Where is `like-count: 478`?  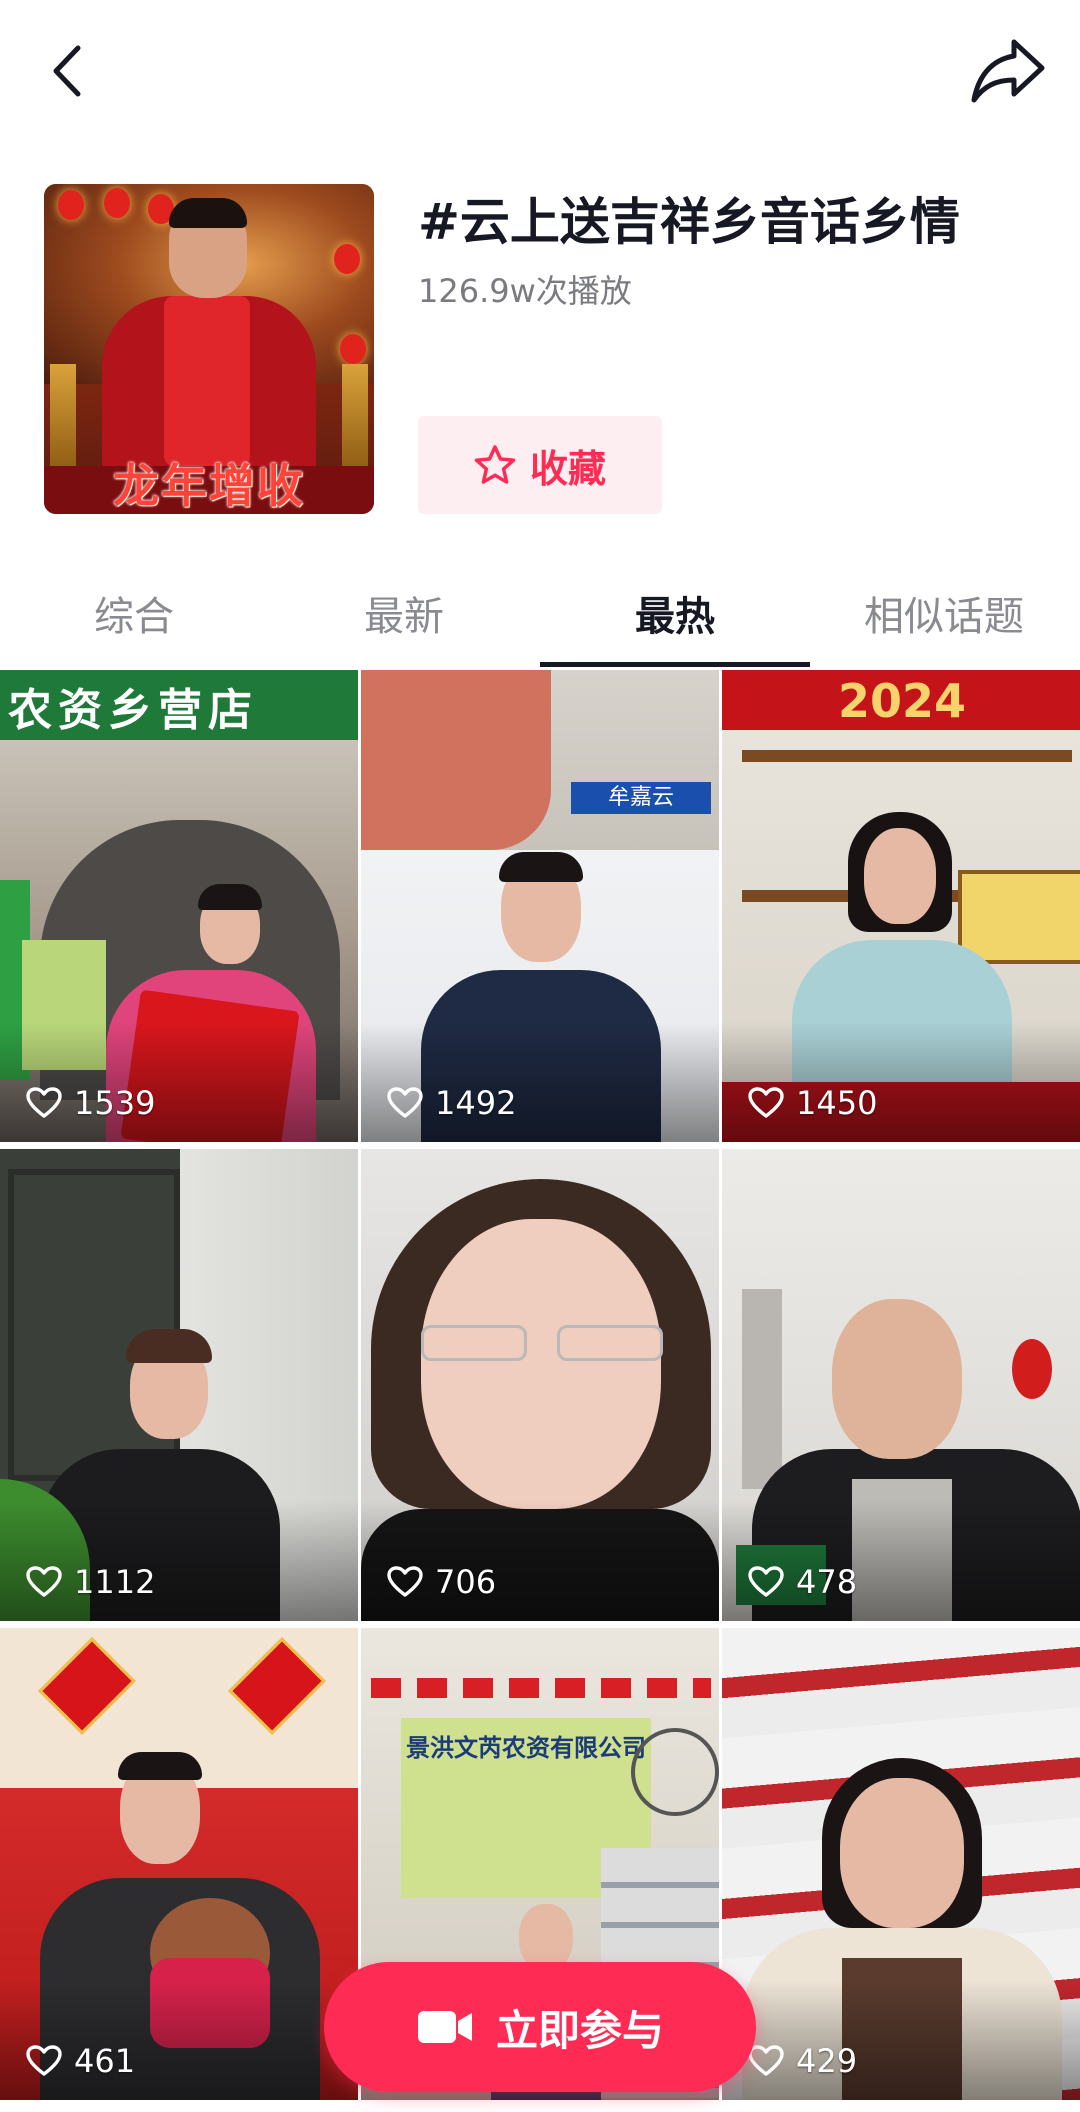
like-count: 478 is located at coordinates (827, 1582).